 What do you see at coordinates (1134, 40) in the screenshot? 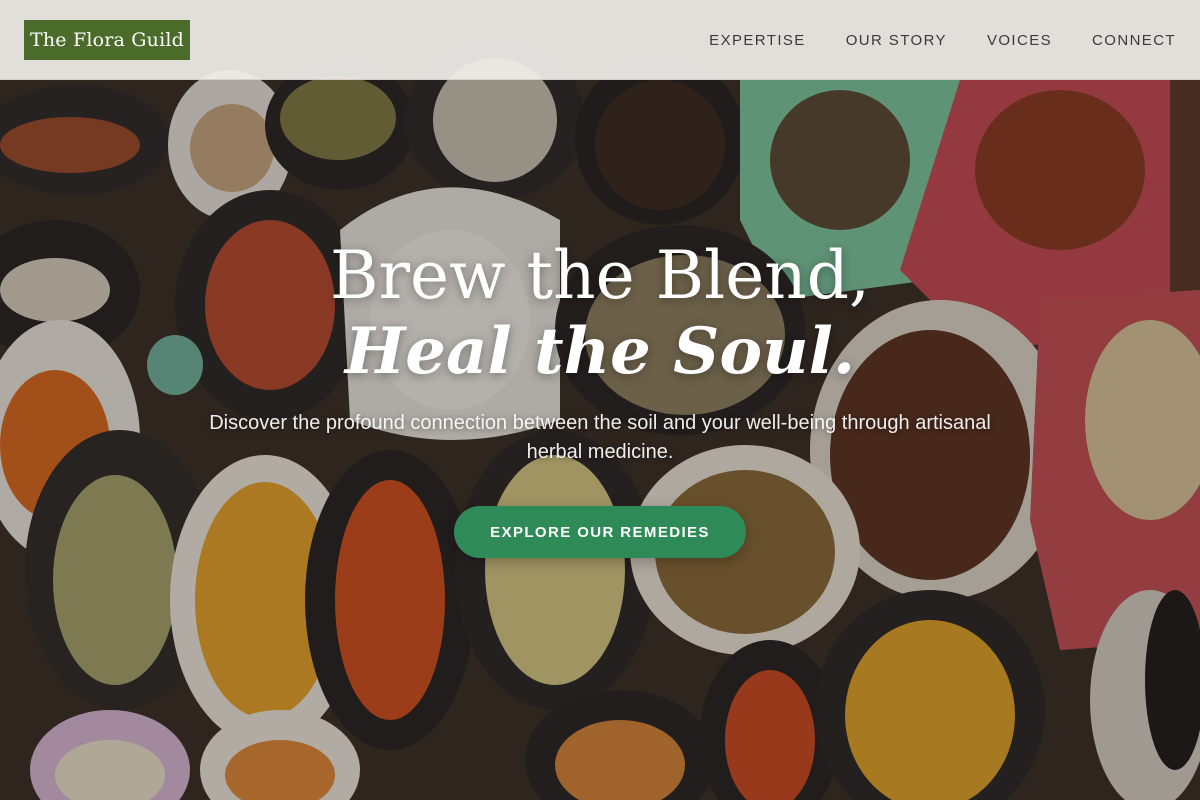
I see `nav-link-connect: CONNECT` at bounding box center [1134, 40].